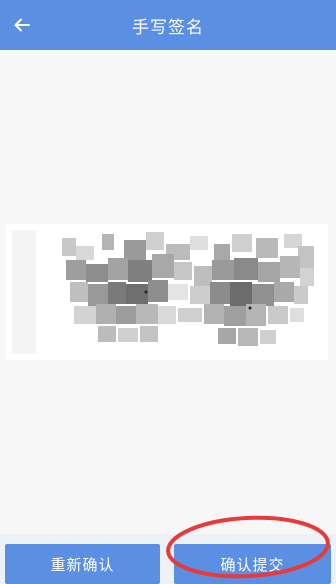 This screenshot has height=584, width=336. Describe the element at coordinates (168, 27) in the screenshot. I see `page-title: 手写签名` at that location.